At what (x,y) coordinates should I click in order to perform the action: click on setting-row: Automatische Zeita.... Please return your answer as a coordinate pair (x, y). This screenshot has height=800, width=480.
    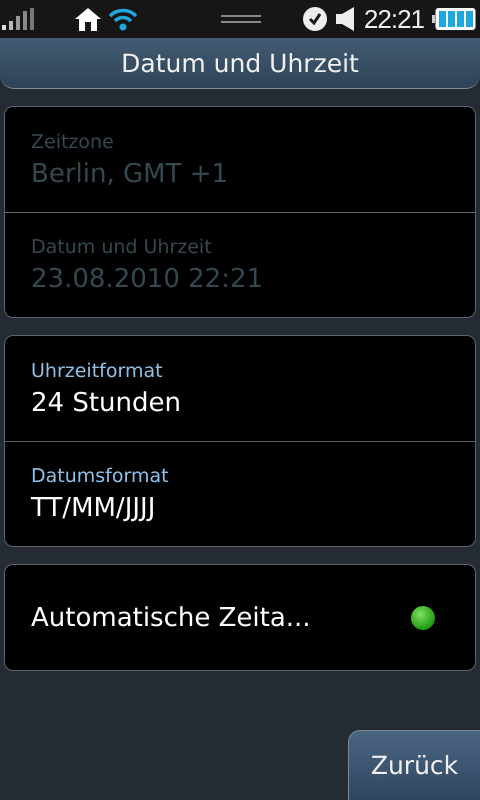
    Looking at the image, I should click on (240, 617).